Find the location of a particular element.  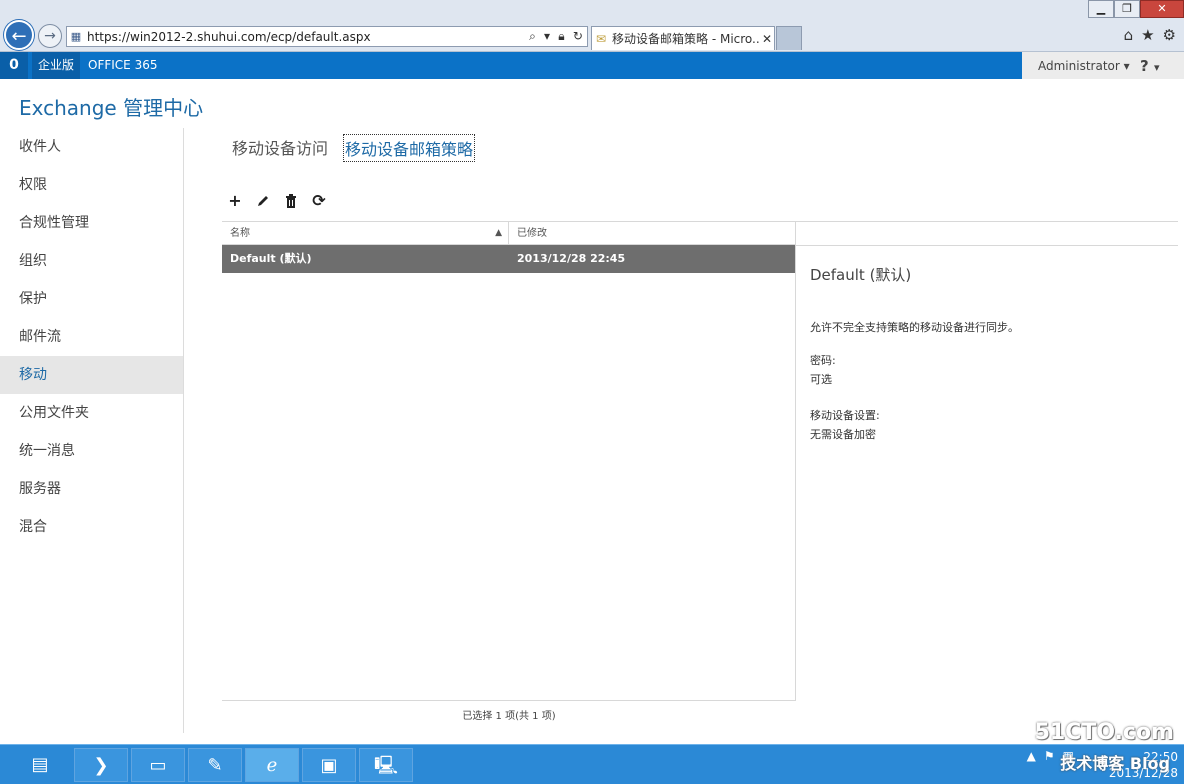

password-label: 密码: is located at coordinates (823, 360).